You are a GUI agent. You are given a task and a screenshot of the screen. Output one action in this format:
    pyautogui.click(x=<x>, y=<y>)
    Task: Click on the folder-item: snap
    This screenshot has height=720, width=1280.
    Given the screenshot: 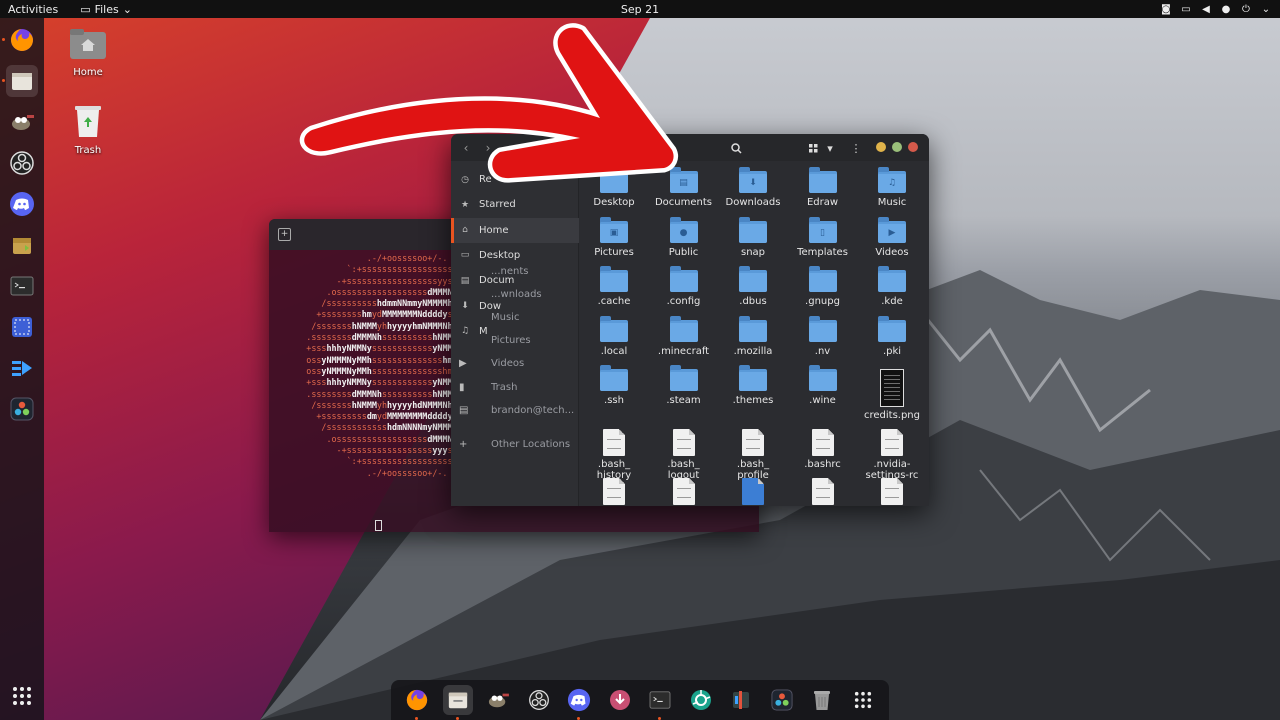 What is the action you would take?
    pyautogui.click(x=753, y=237)
    